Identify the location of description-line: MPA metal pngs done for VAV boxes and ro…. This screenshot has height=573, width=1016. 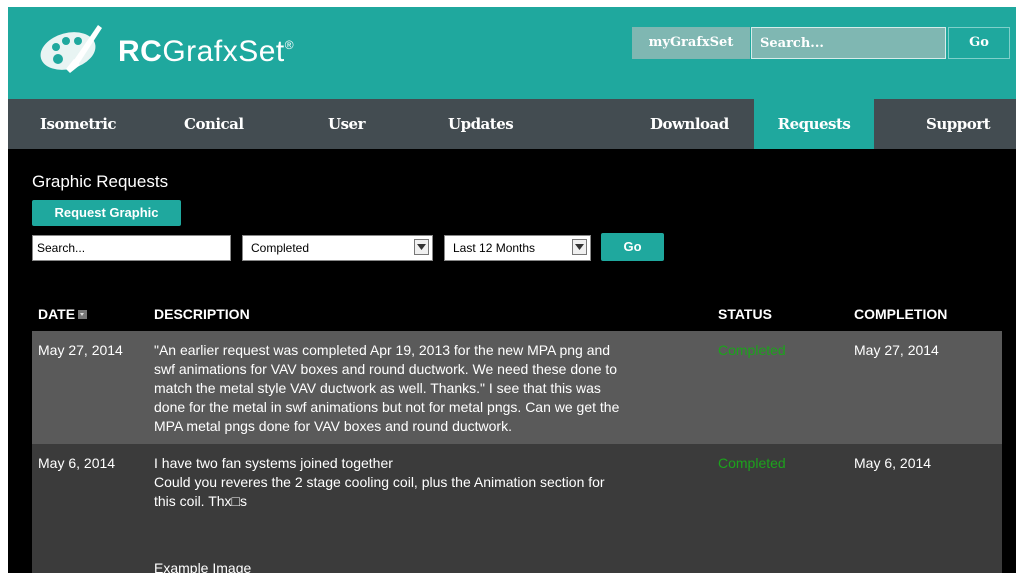
(333, 426).